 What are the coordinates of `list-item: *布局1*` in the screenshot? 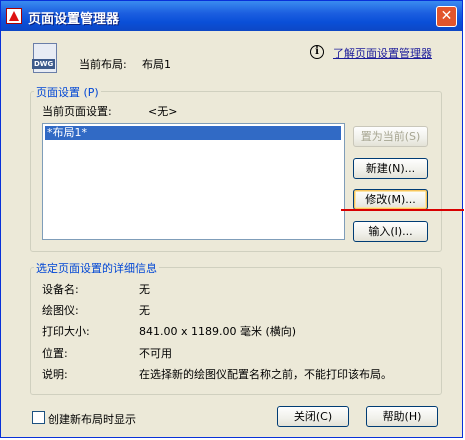 It's located at (193, 133).